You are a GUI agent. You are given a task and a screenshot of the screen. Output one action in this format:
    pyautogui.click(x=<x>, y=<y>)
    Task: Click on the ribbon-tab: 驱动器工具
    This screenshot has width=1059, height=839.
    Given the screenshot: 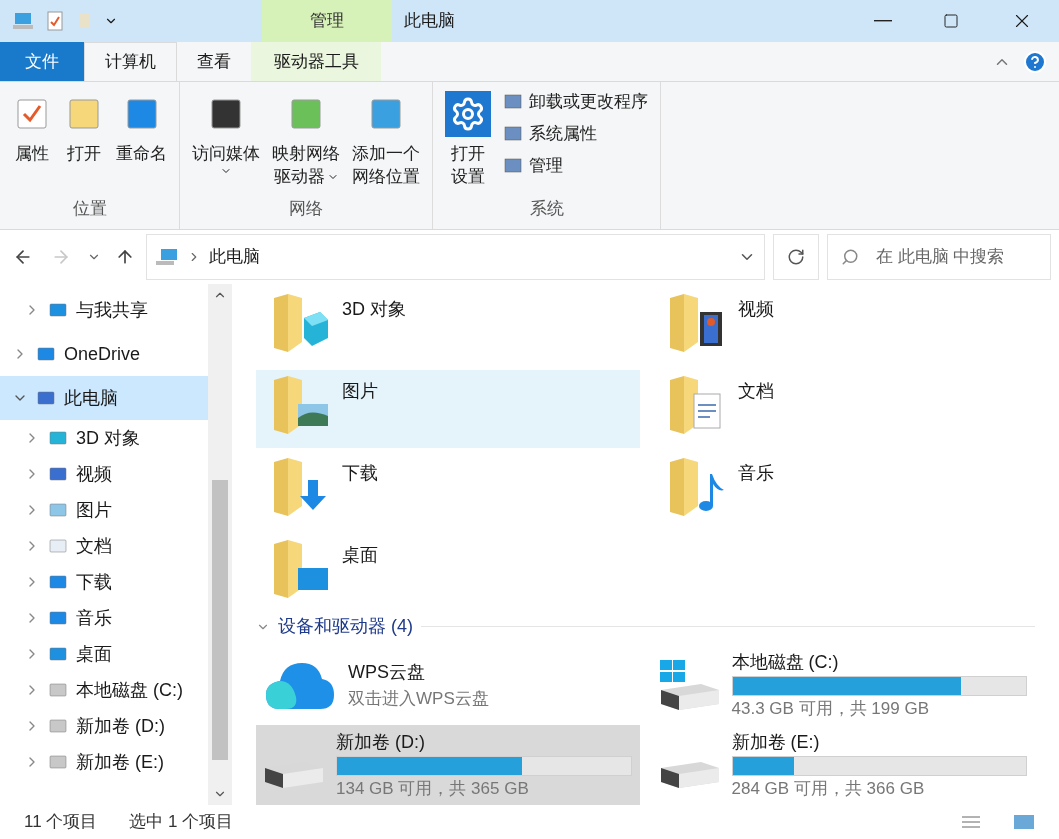 What is the action you would take?
    pyautogui.click(x=316, y=61)
    